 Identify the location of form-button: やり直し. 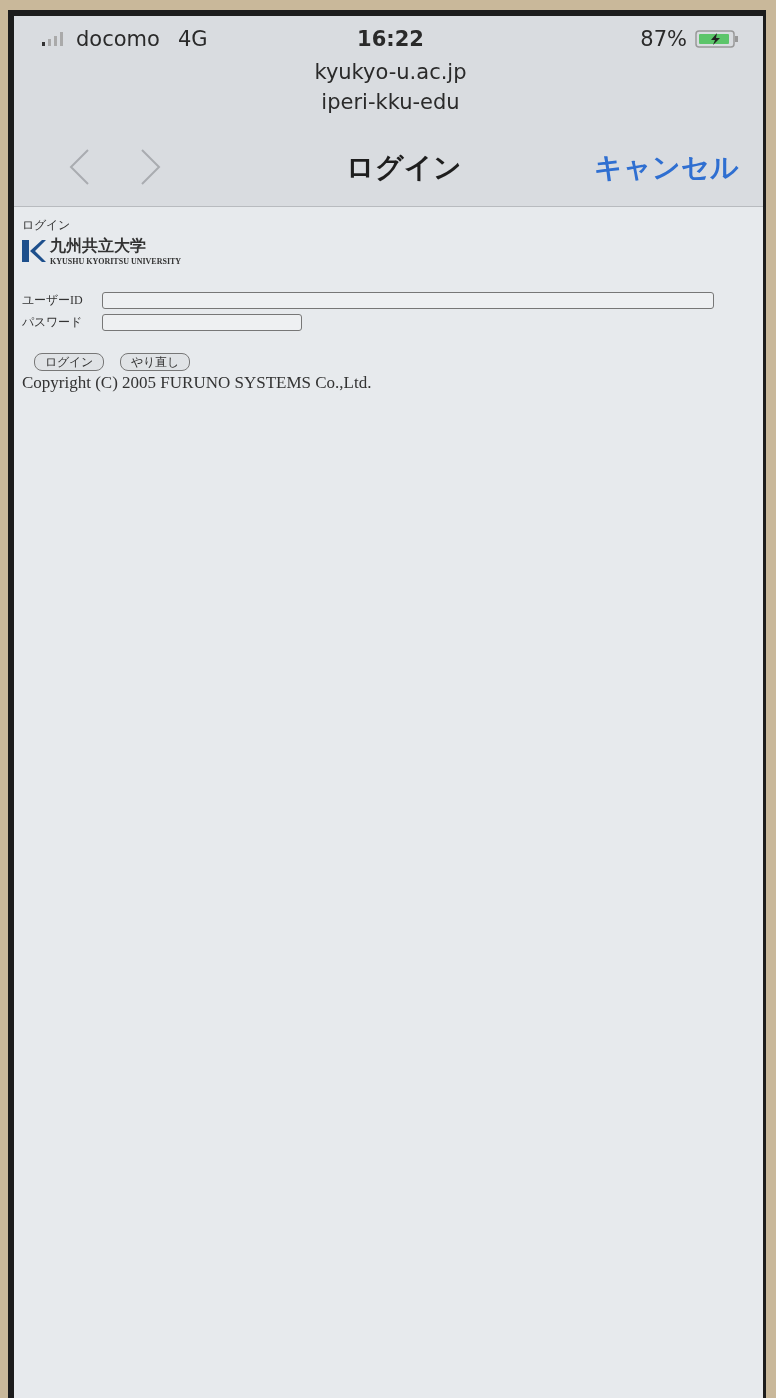
(155, 362).